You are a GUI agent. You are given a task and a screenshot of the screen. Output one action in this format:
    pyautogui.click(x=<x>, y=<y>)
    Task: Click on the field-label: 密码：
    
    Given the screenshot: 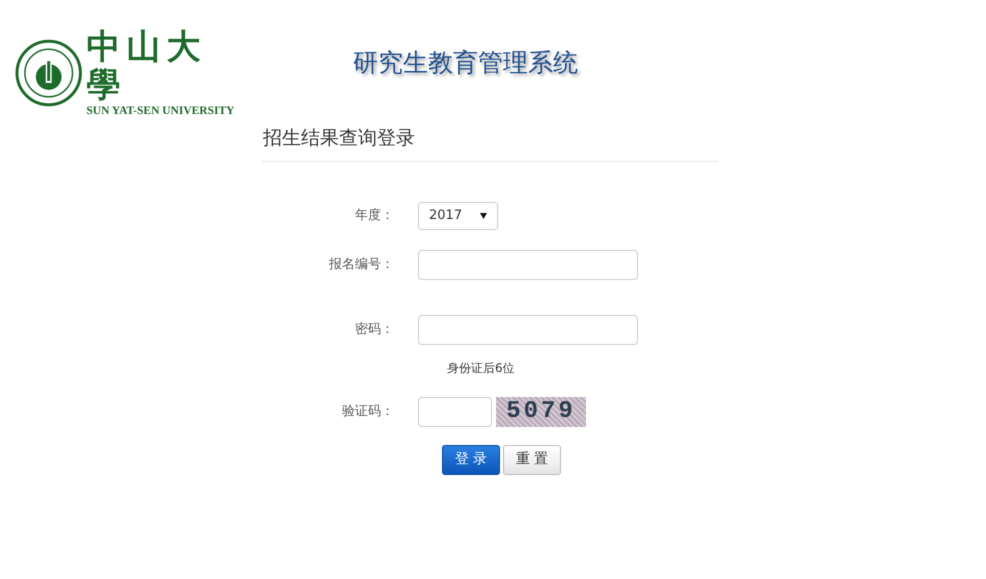 What is the action you would take?
    pyautogui.click(x=374, y=329)
    